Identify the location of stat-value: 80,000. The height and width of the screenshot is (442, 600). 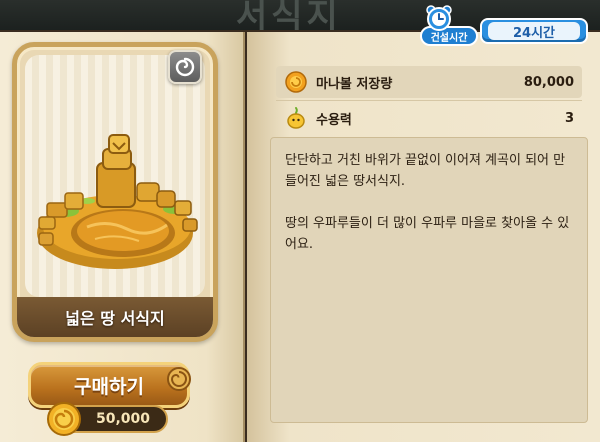
(548, 82).